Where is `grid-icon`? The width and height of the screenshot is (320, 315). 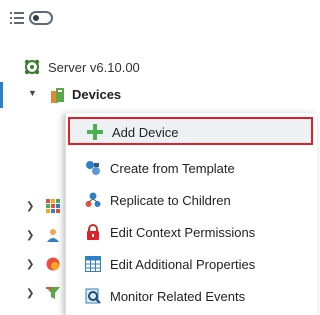
grid-icon is located at coordinates (53, 206).